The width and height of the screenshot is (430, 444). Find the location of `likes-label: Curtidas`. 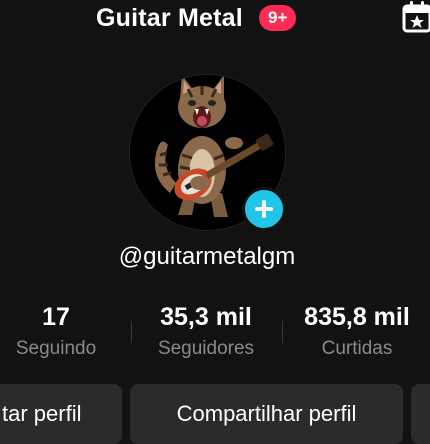

likes-label: Curtidas is located at coordinates (357, 348).